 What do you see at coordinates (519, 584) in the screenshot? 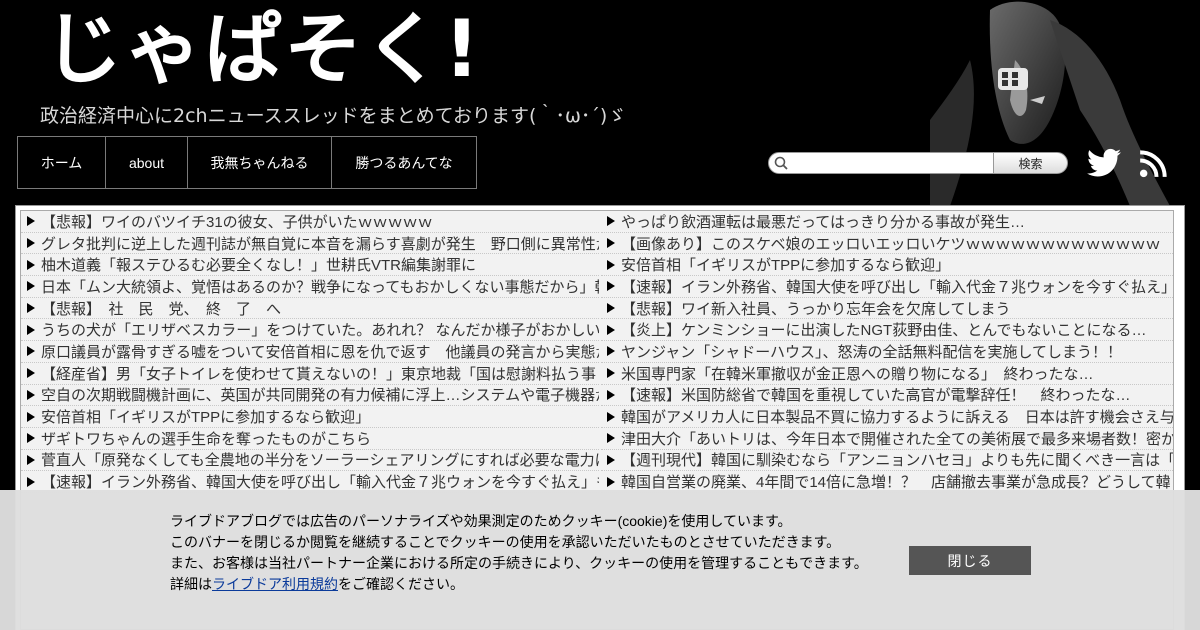
I see `cookie-line: 詳細はライブドア利用規約をご確認ください。` at bounding box center [519, 584].